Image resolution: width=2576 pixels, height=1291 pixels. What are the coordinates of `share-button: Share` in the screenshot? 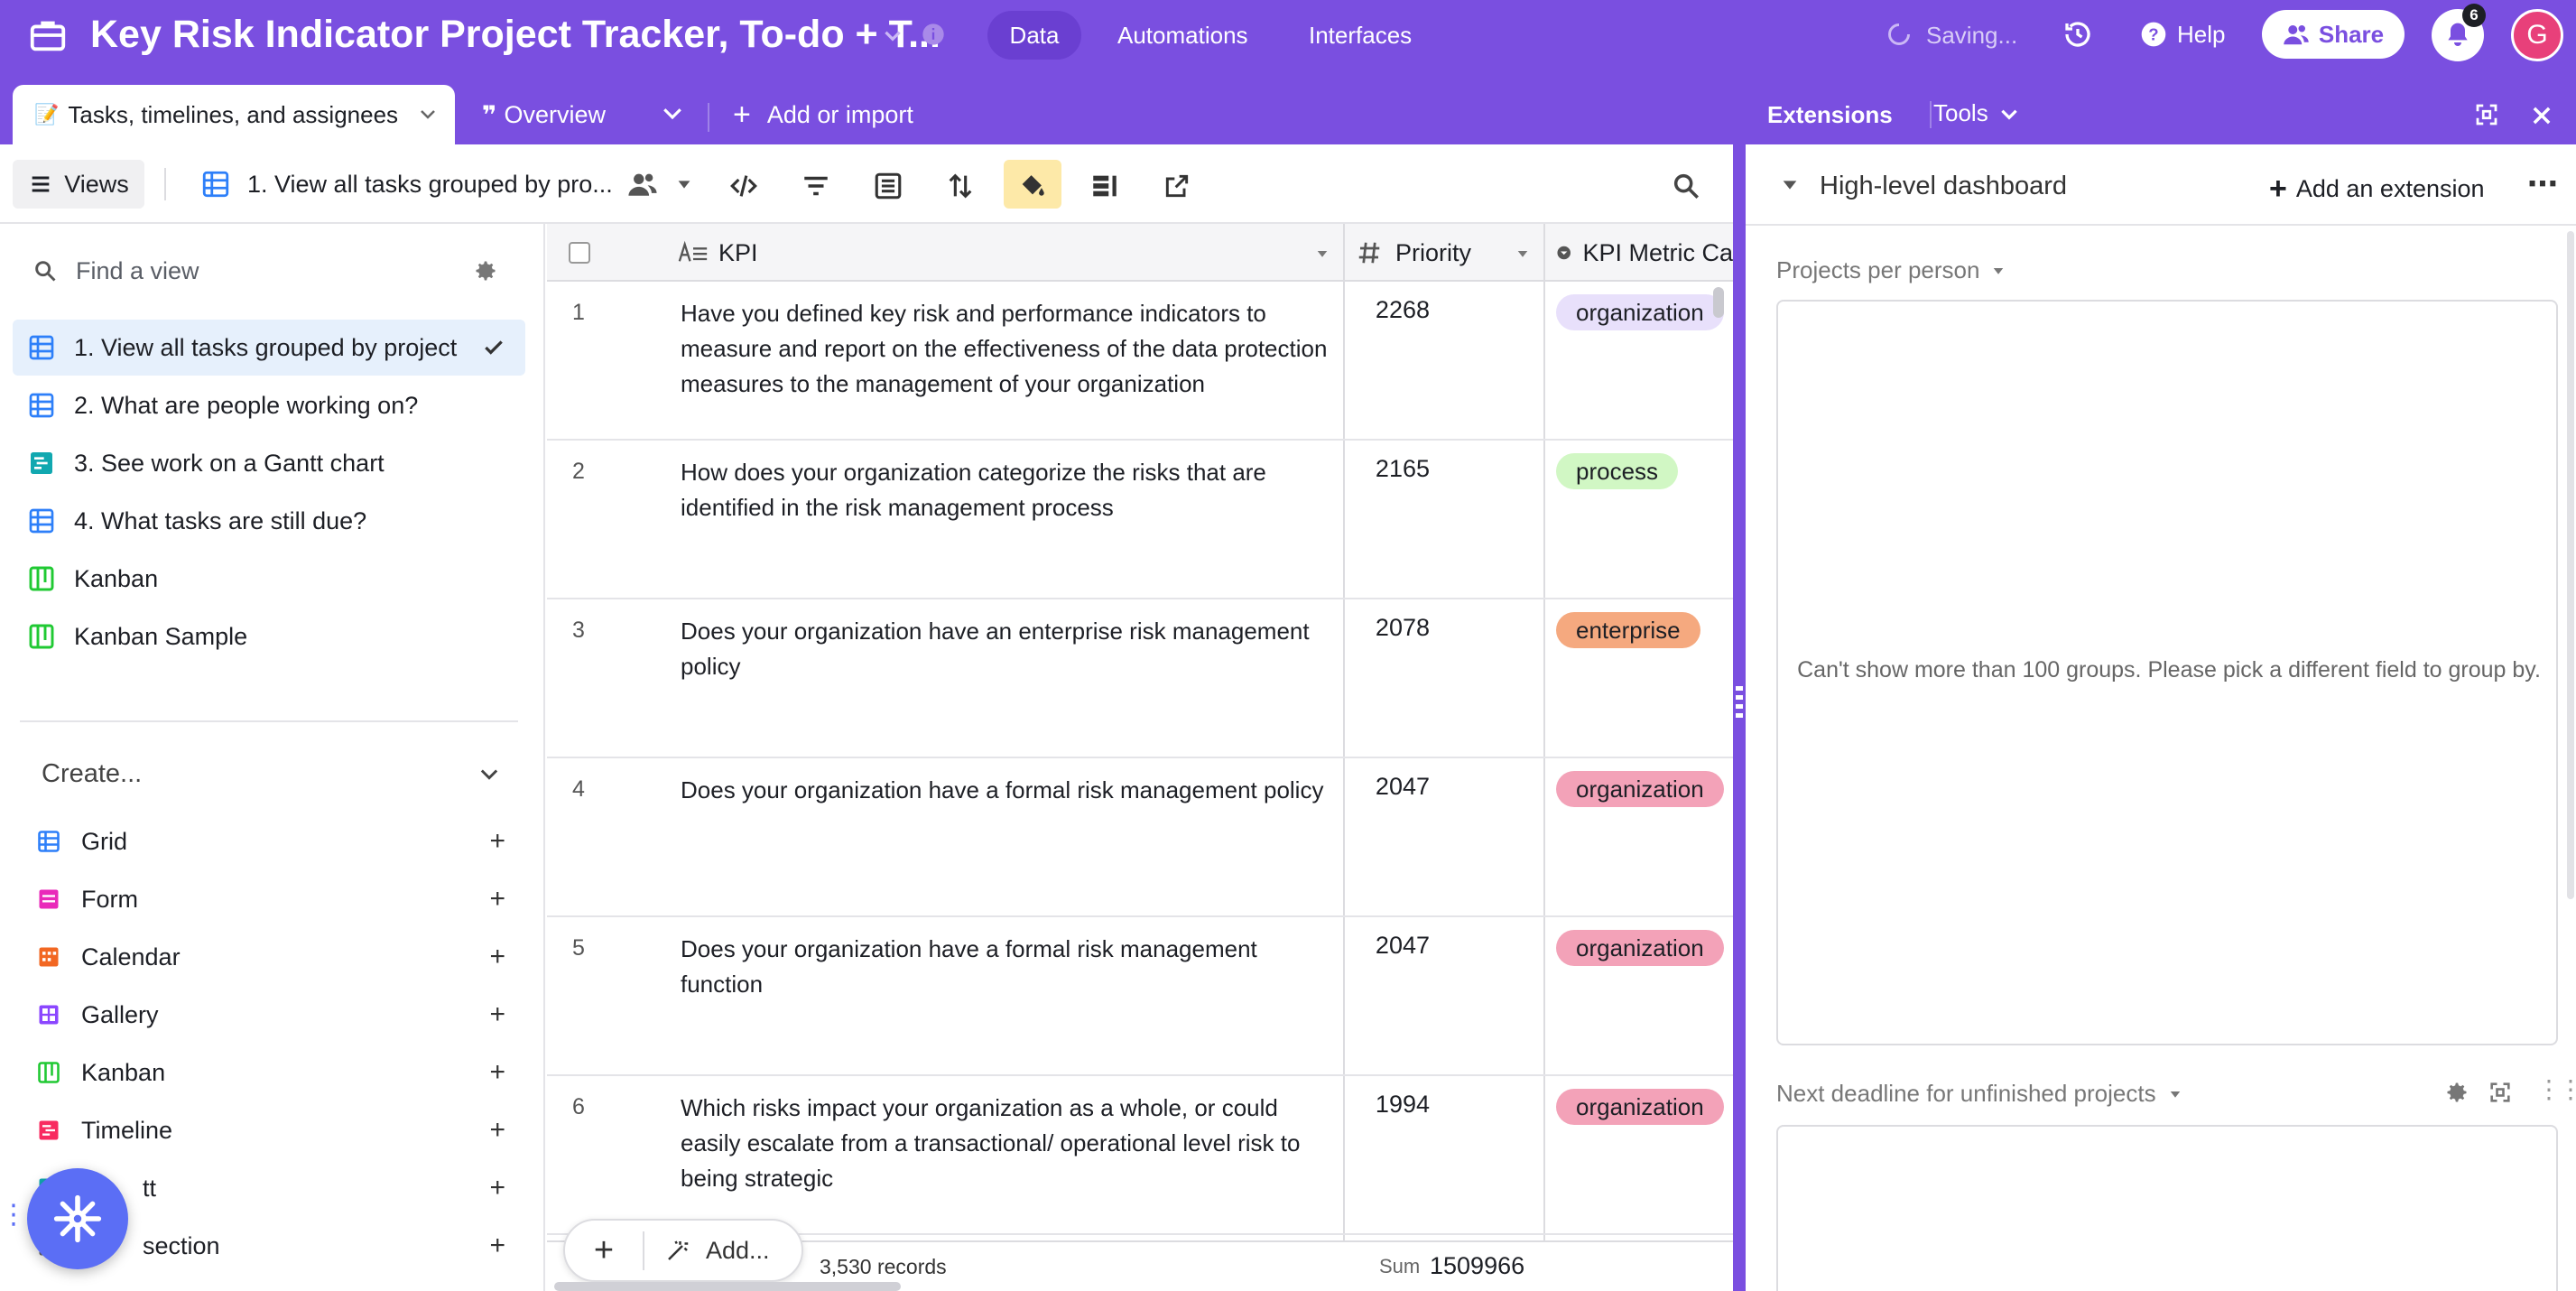 It's located at (2334, 34).